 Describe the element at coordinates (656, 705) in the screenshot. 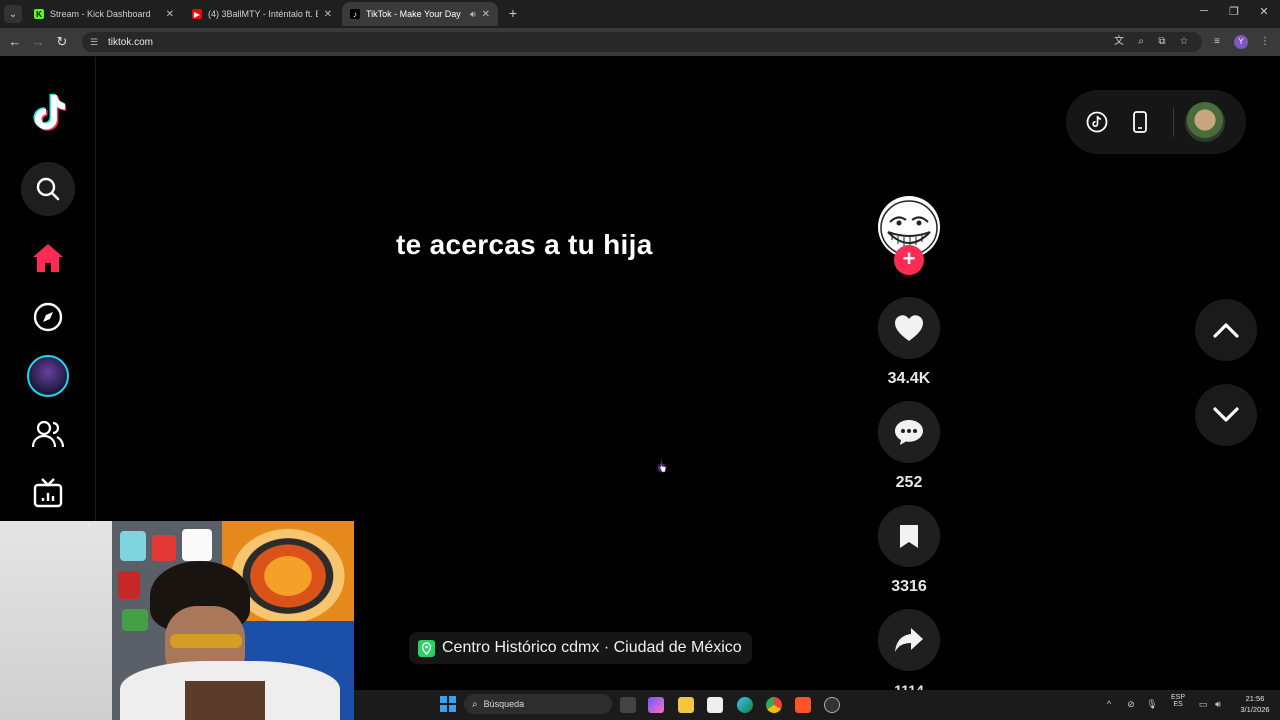

I see `copilot-icon` at that location.